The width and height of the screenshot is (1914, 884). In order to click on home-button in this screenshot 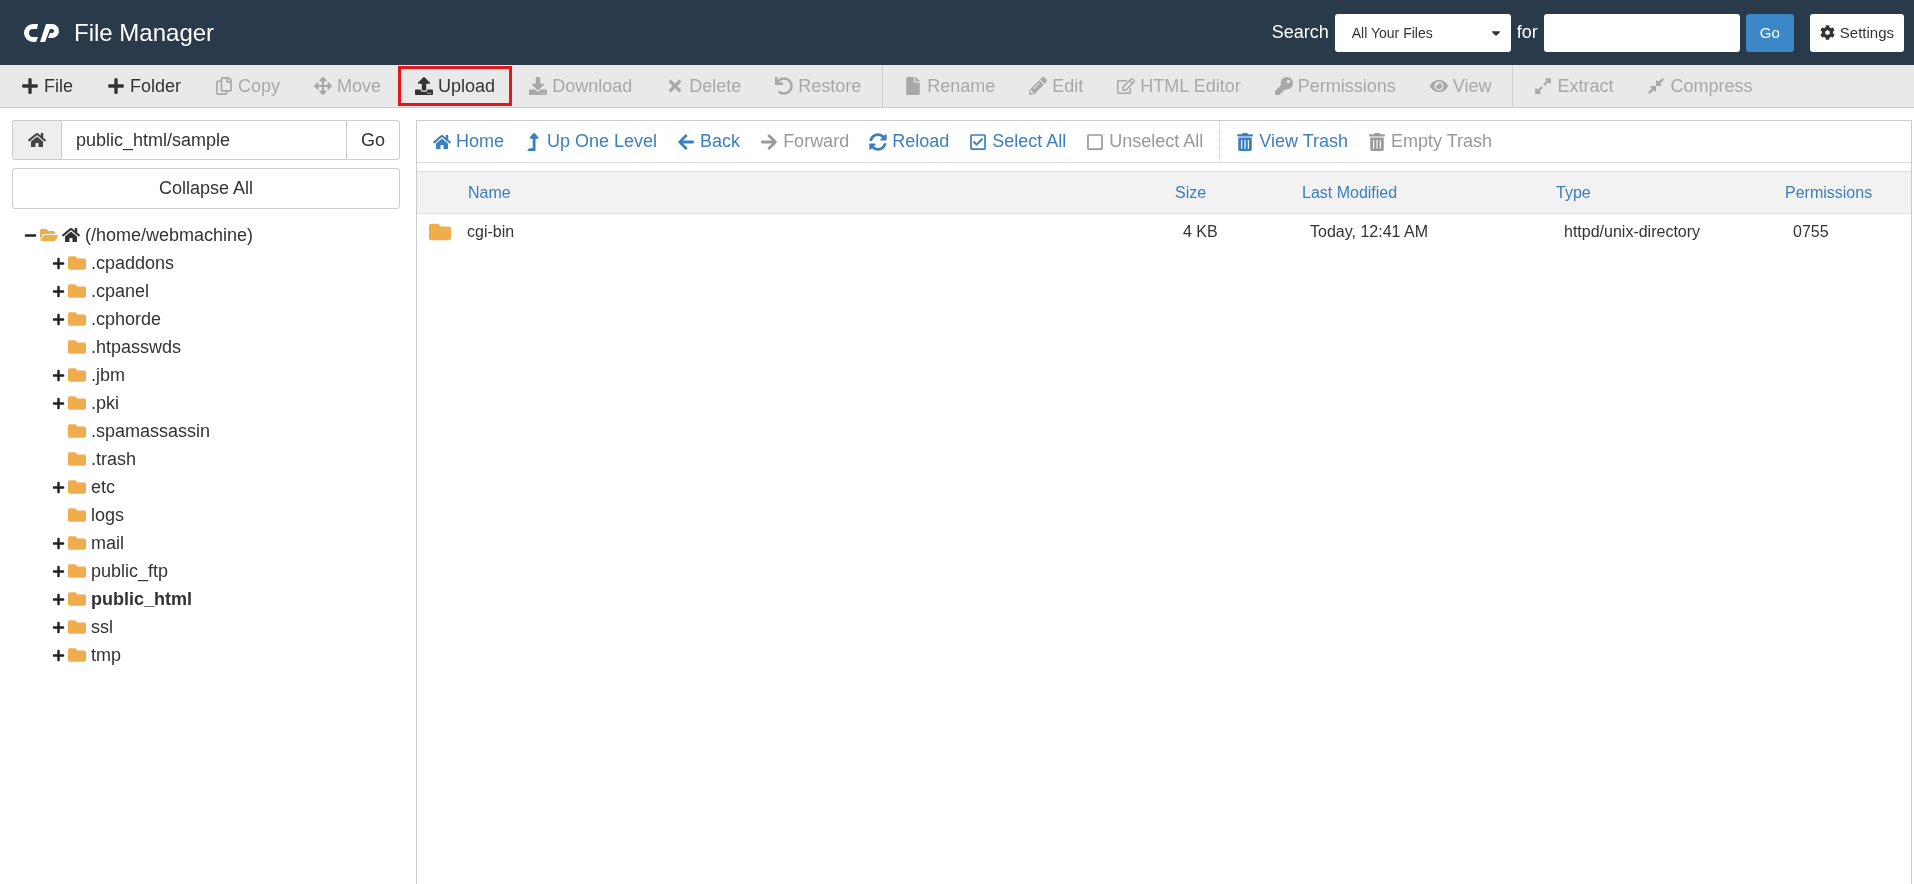, I will do `click(37, 140)`.